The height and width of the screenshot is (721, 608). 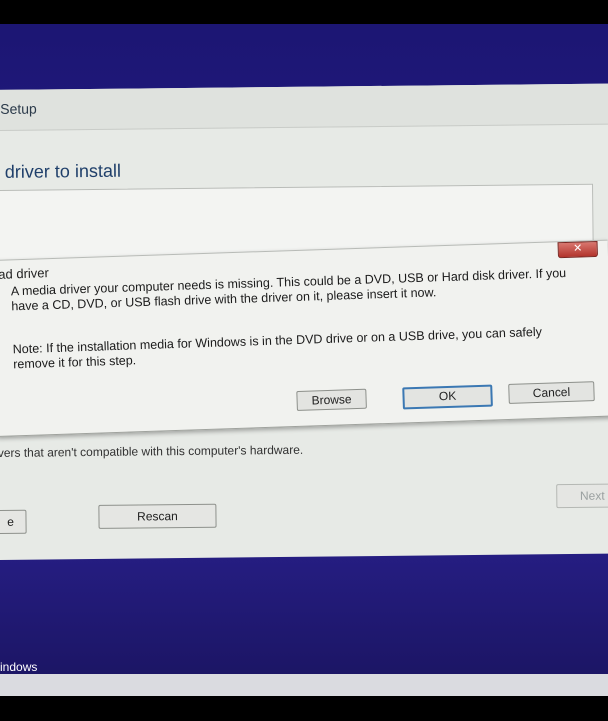 What do you see at coordinates (10, 521) in the screenshot?
I see `browse-partial-label: e` at bounding box center [10, 521].